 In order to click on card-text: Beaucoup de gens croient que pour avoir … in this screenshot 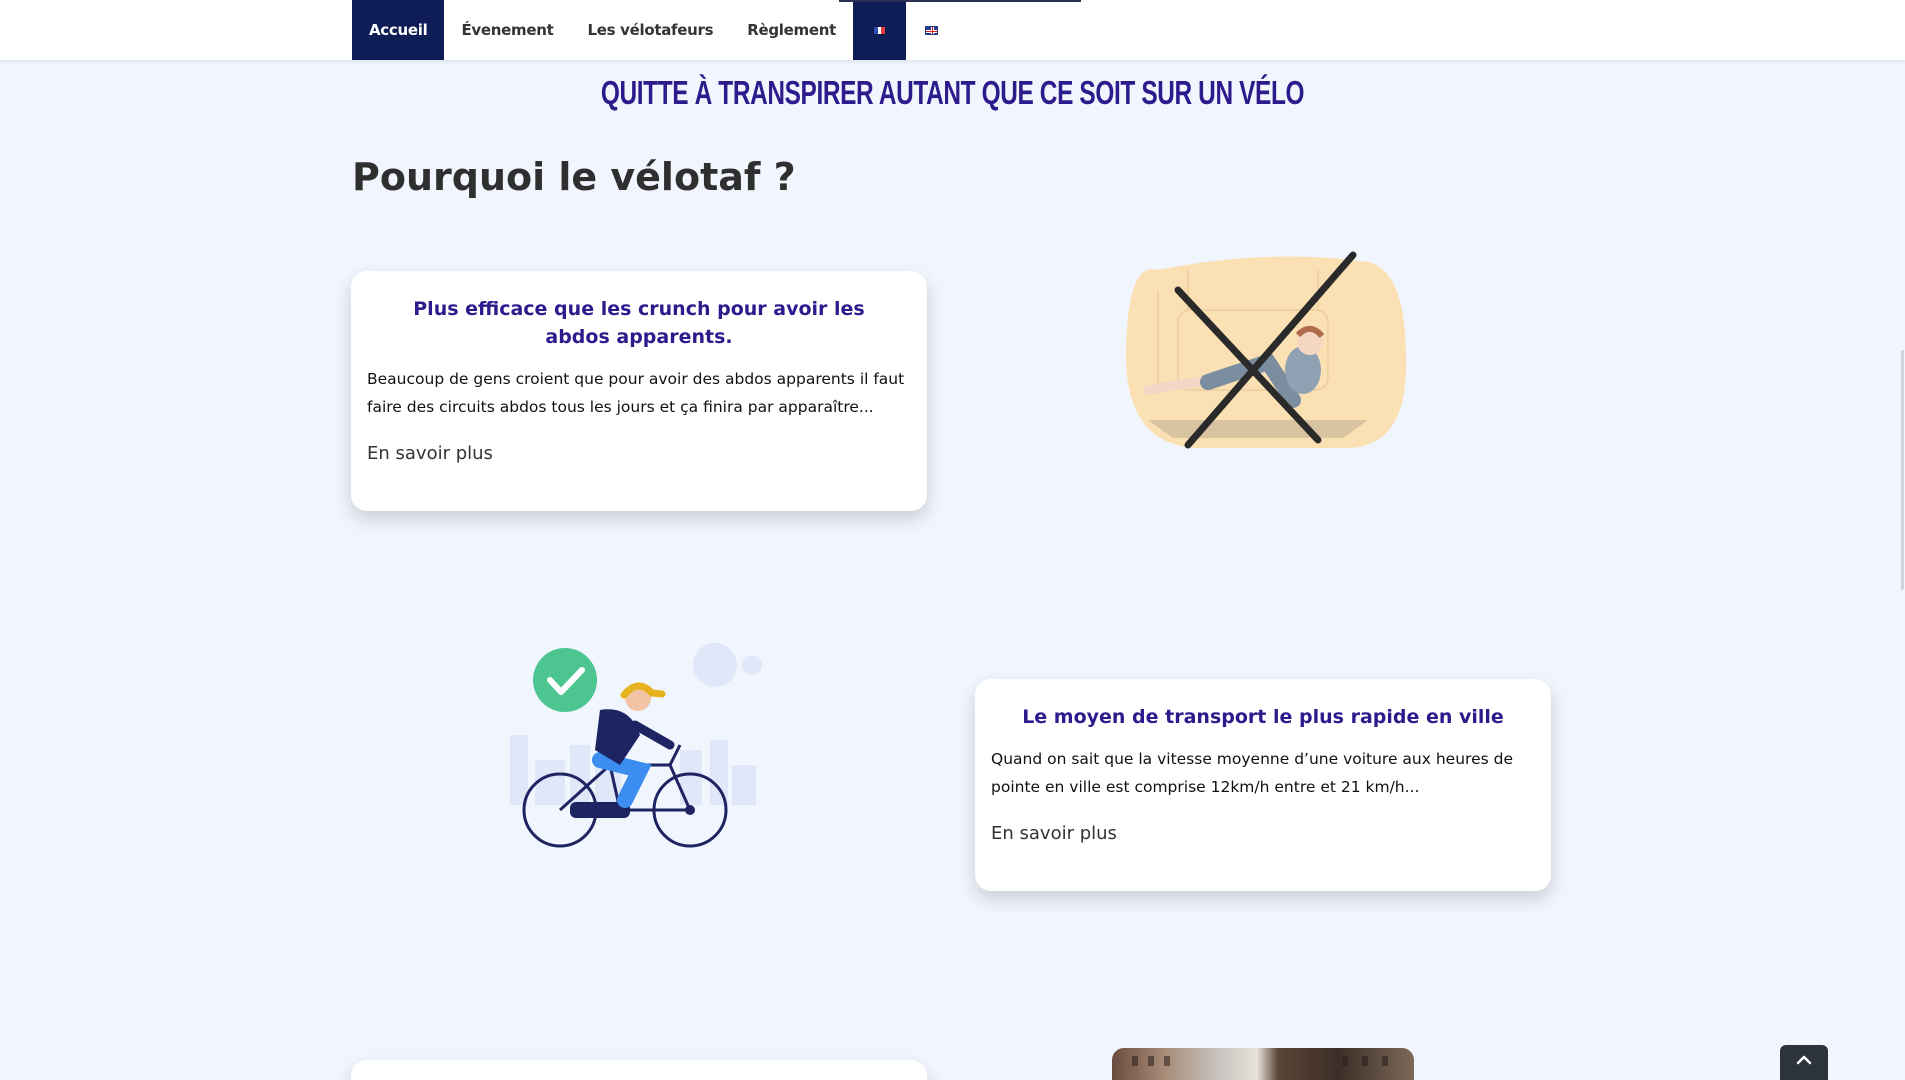, I will do `click(636, 393)`.